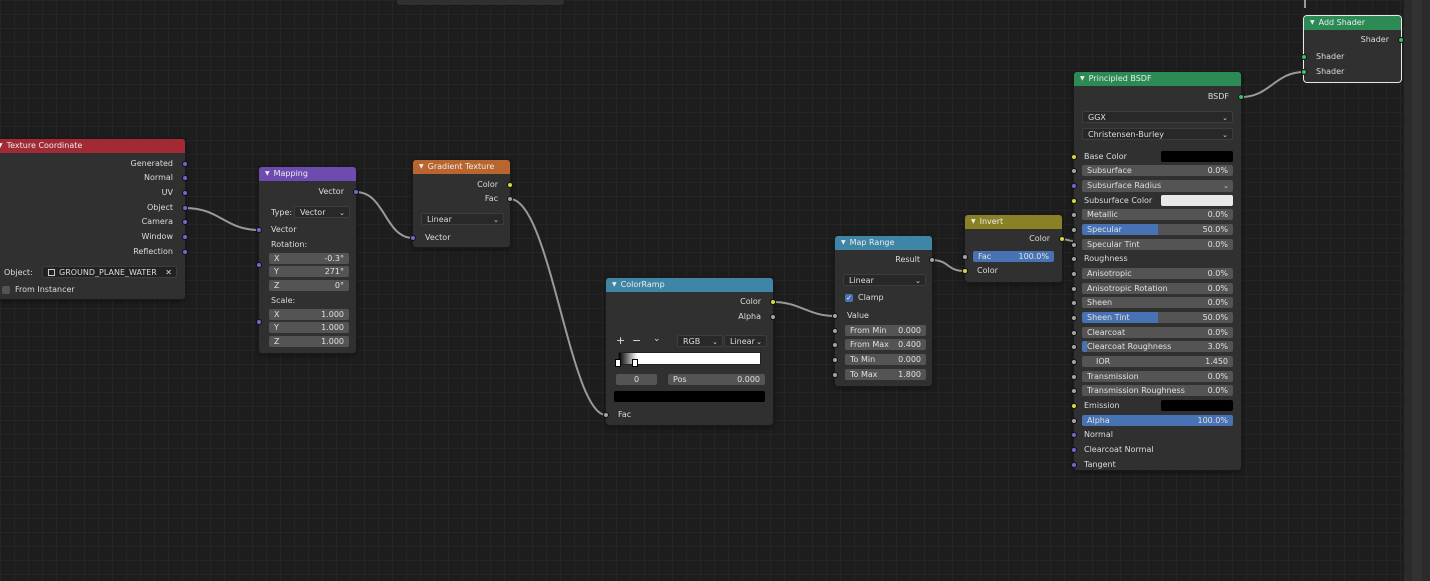  Describe the element at coordinates (1157, 288) in the screenshot. I see `anisotropic-rotation-slider: Anisotropic Rotation 0.0%` at that location.